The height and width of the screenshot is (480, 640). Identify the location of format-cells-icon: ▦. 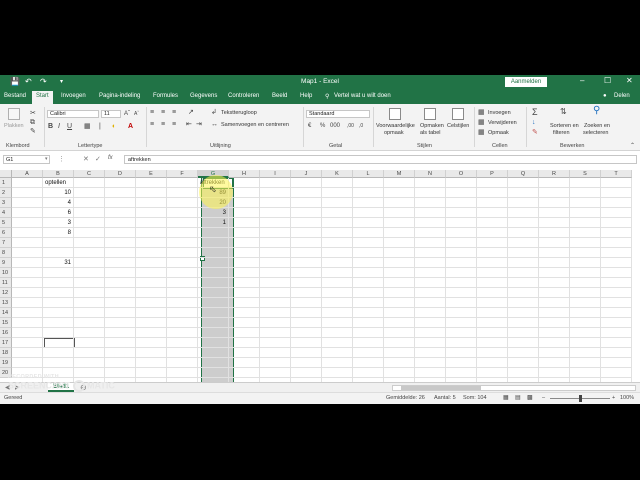
(481, 133).